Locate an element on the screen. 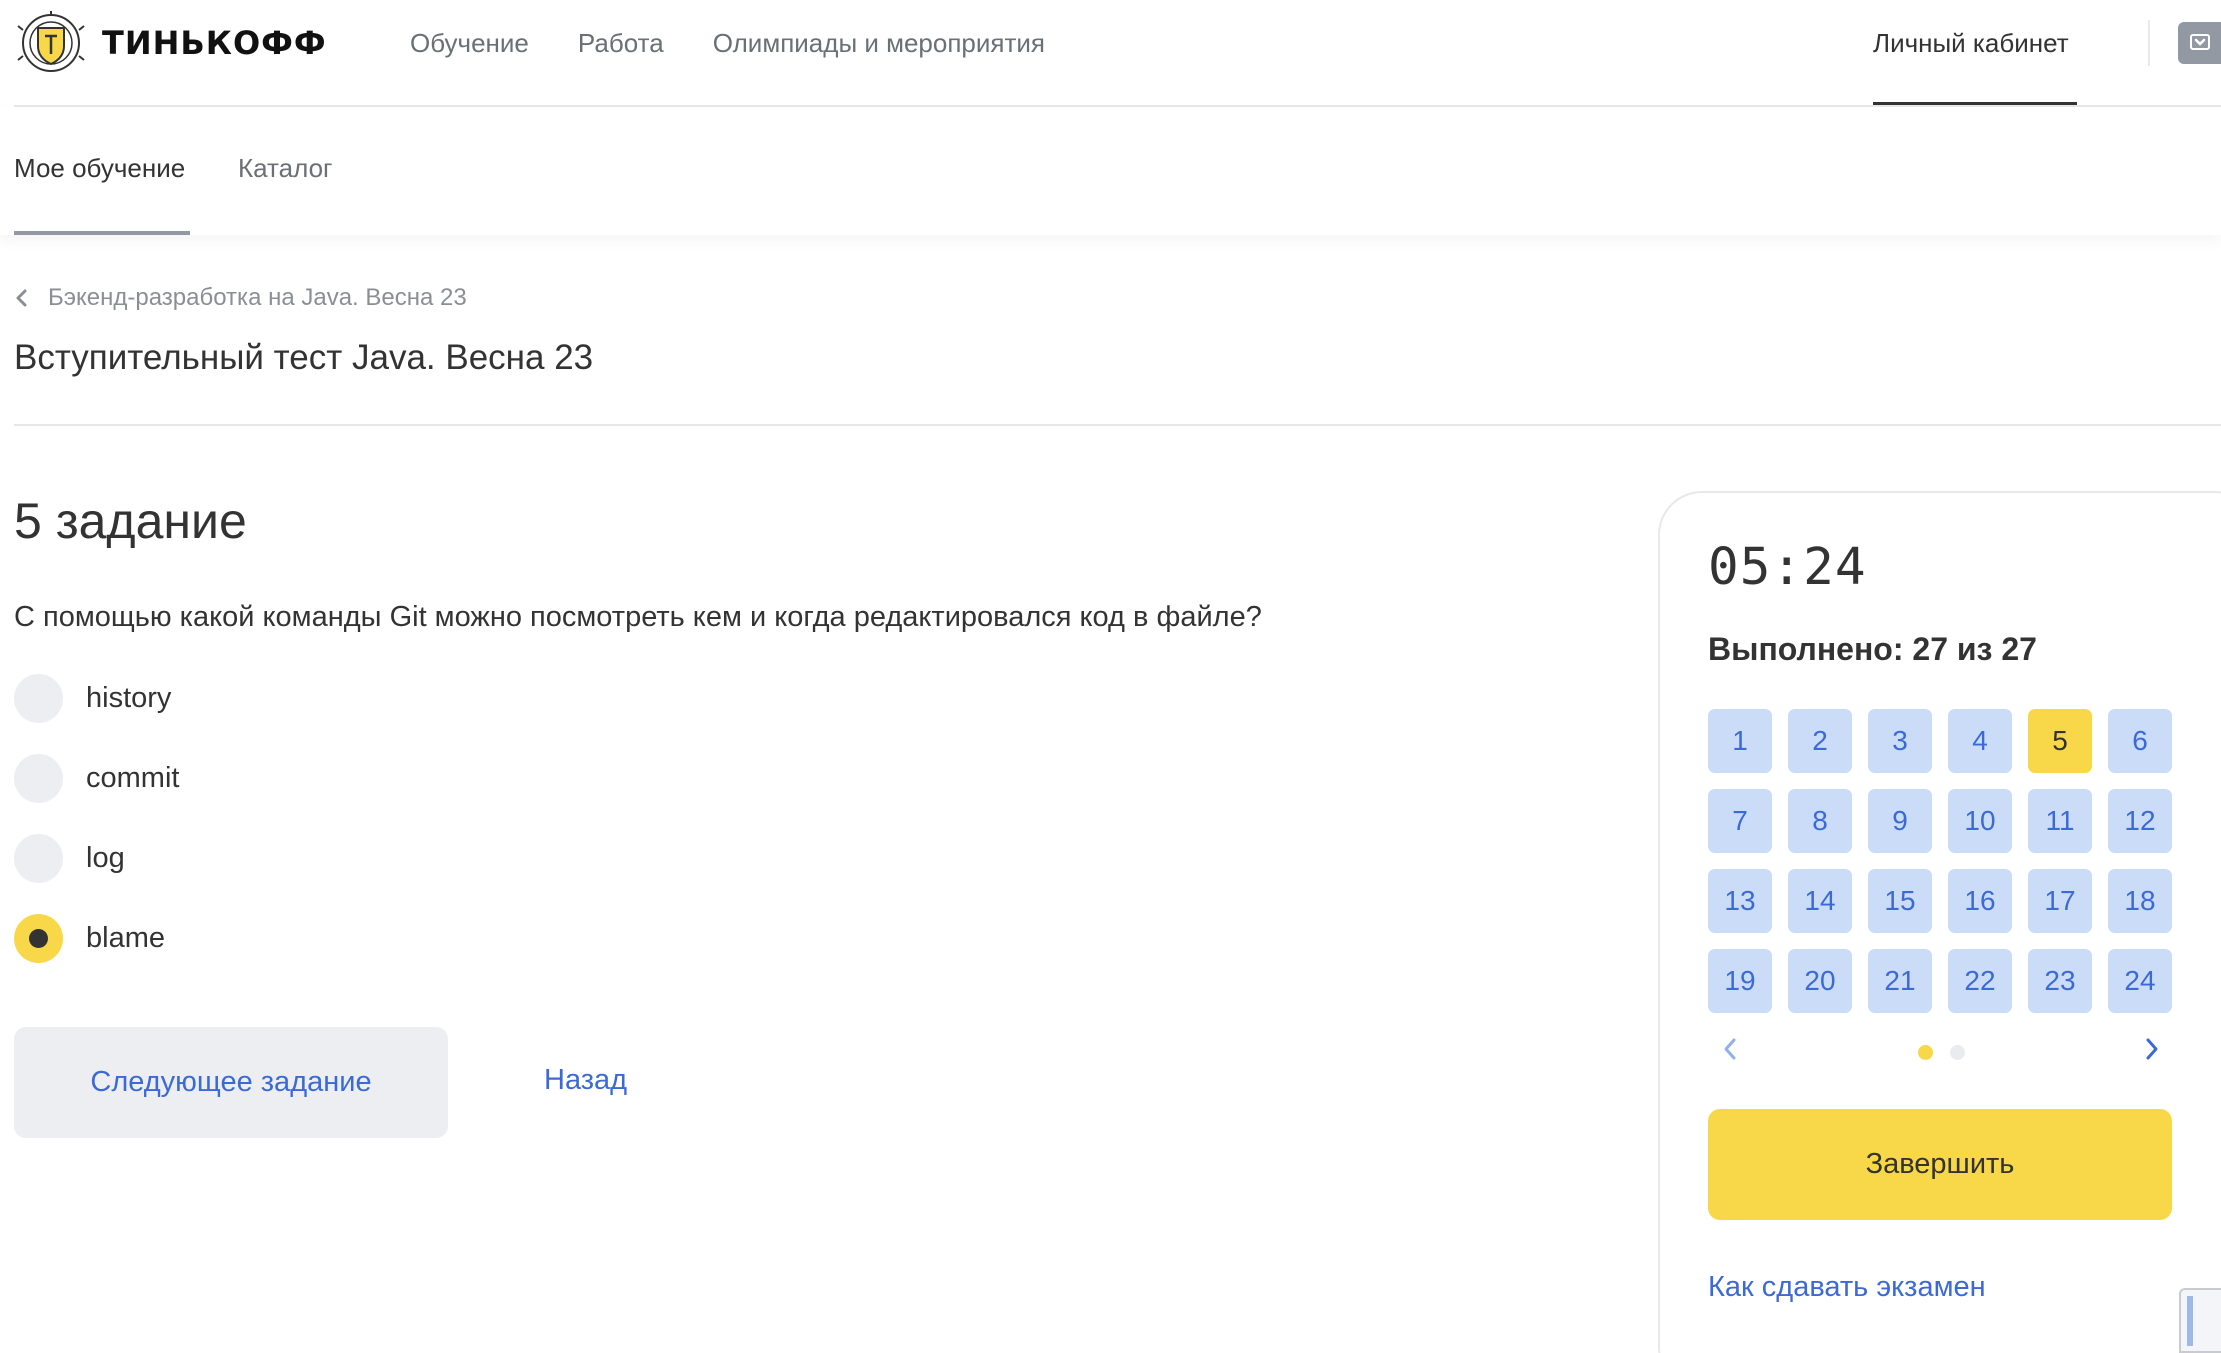 Image resolution: width=2221 pixels, height=1353 pixels. expand-button is located at coordinates (2199, 43).